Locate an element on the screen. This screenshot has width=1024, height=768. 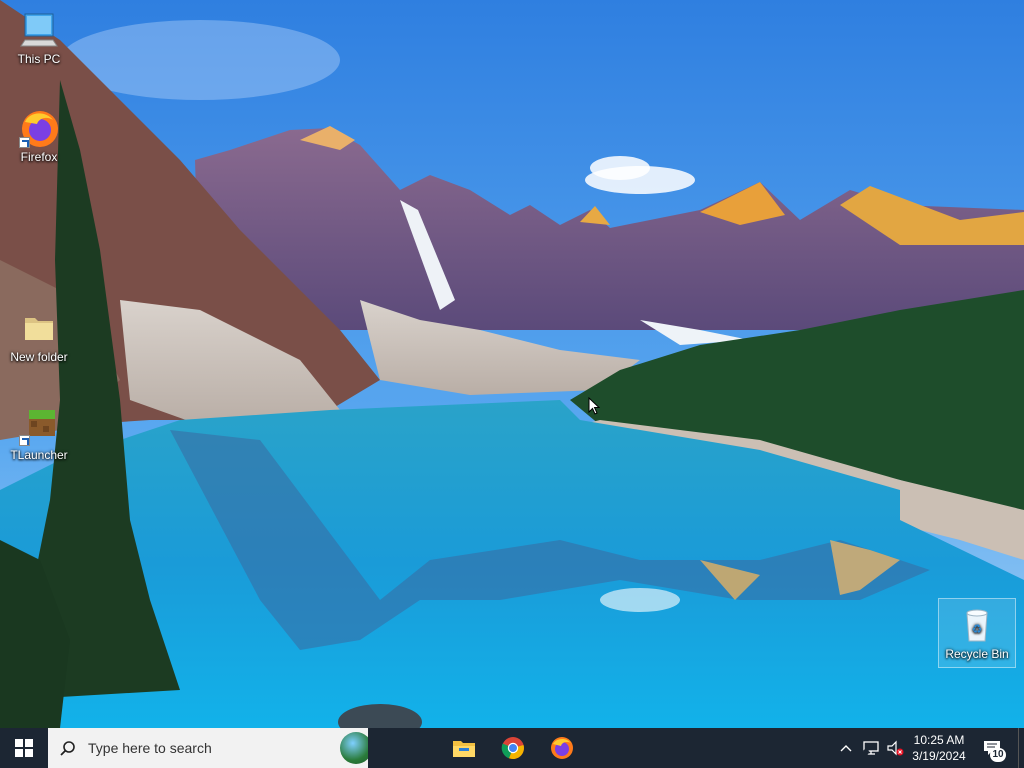
search-icon is located at coordinates (67, 748).